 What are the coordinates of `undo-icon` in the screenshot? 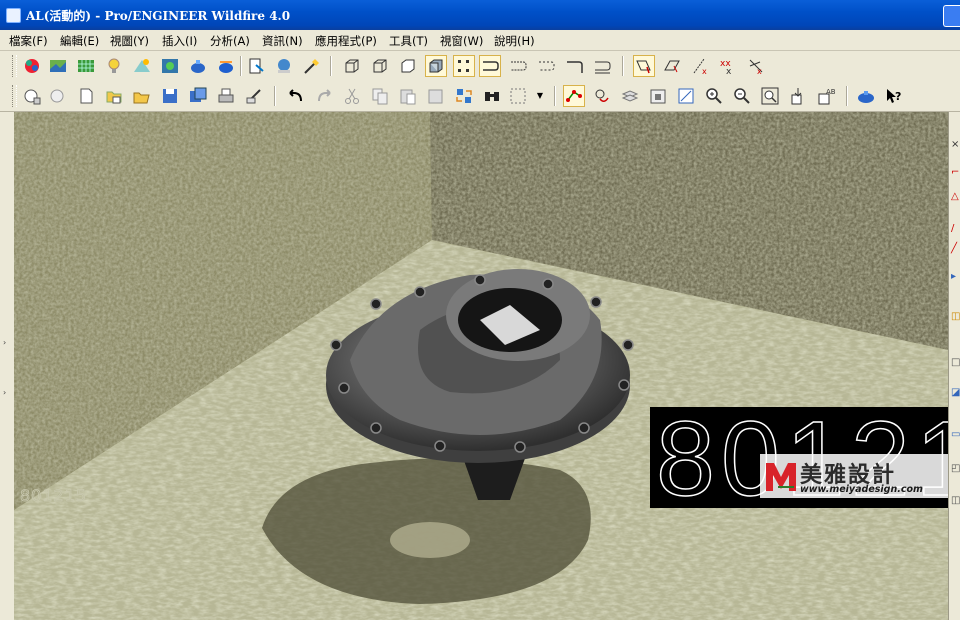 It's located at (296, 96).